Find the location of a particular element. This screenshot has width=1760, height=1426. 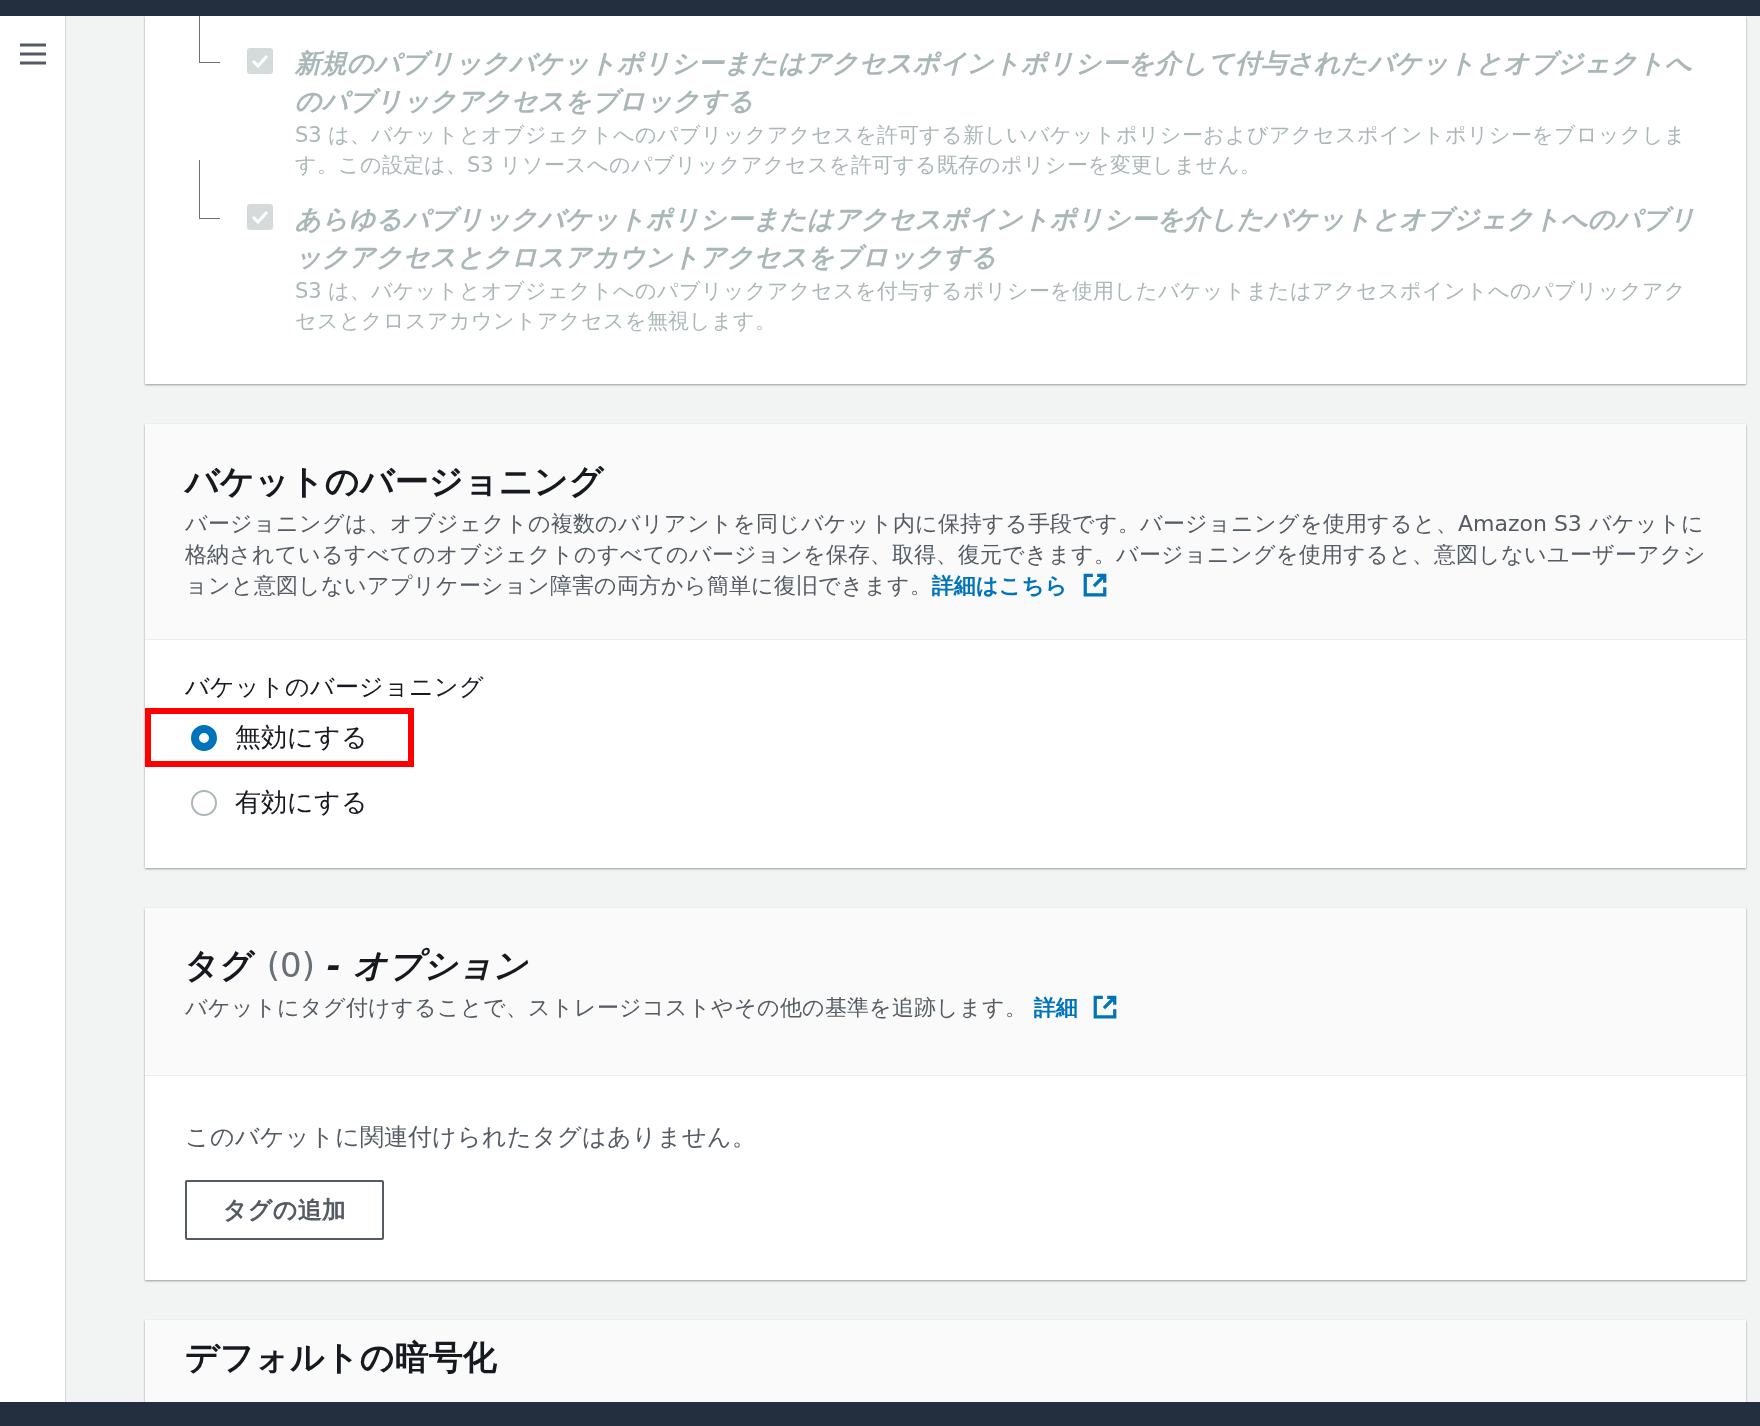

radio-option: 無効にする is located at coordinates (279, 737).